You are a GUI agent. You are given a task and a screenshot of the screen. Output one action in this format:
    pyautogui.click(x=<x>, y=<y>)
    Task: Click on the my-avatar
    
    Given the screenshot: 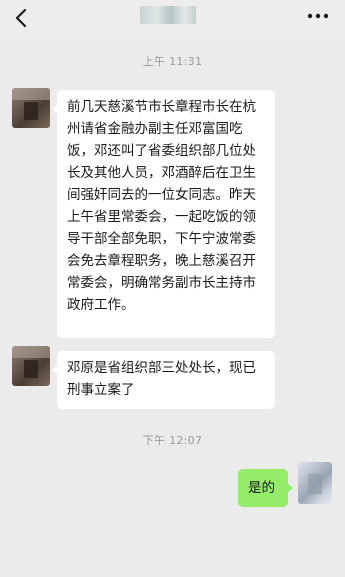 What is the action you would take?
    pyautogui.click(x=315, y=483)
    